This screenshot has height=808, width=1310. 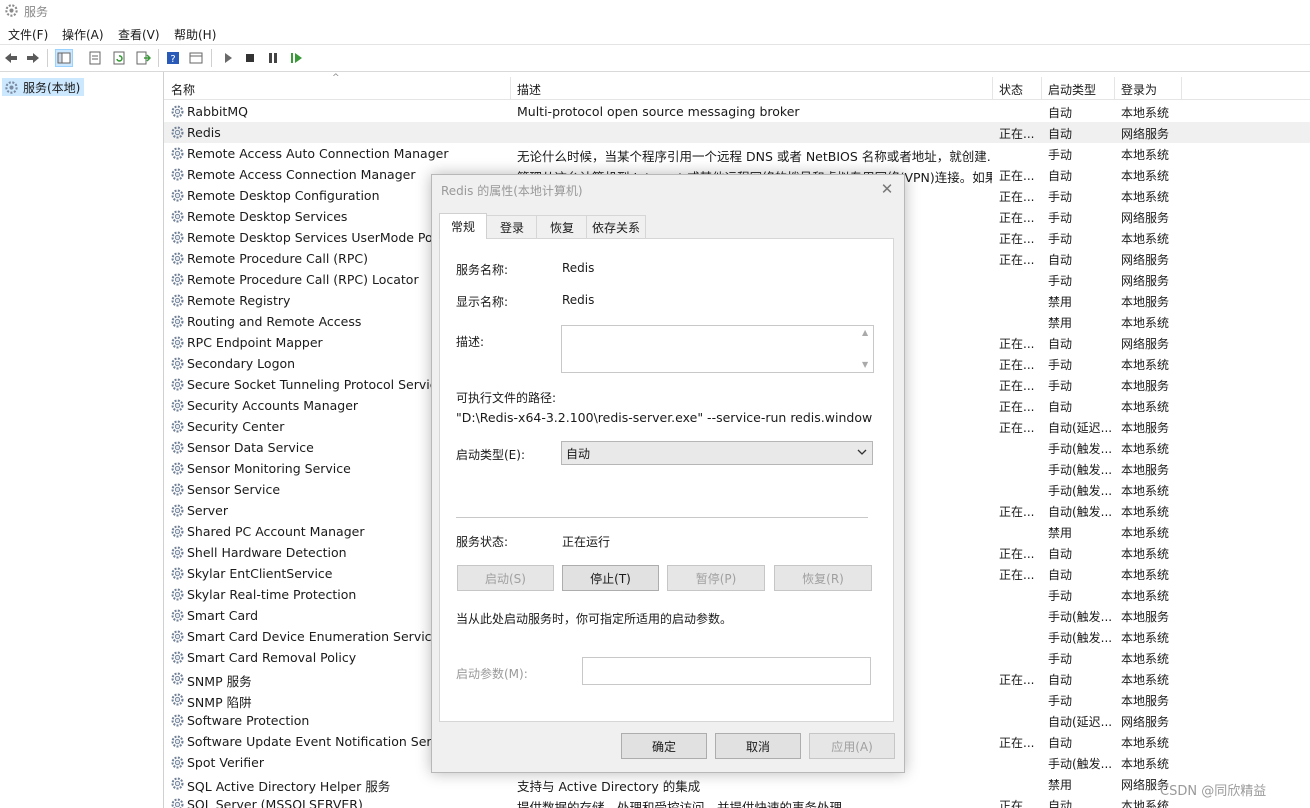 I want to click on service-row: Redis 正在... 自动 网络服务, so click(x=737, y=132).